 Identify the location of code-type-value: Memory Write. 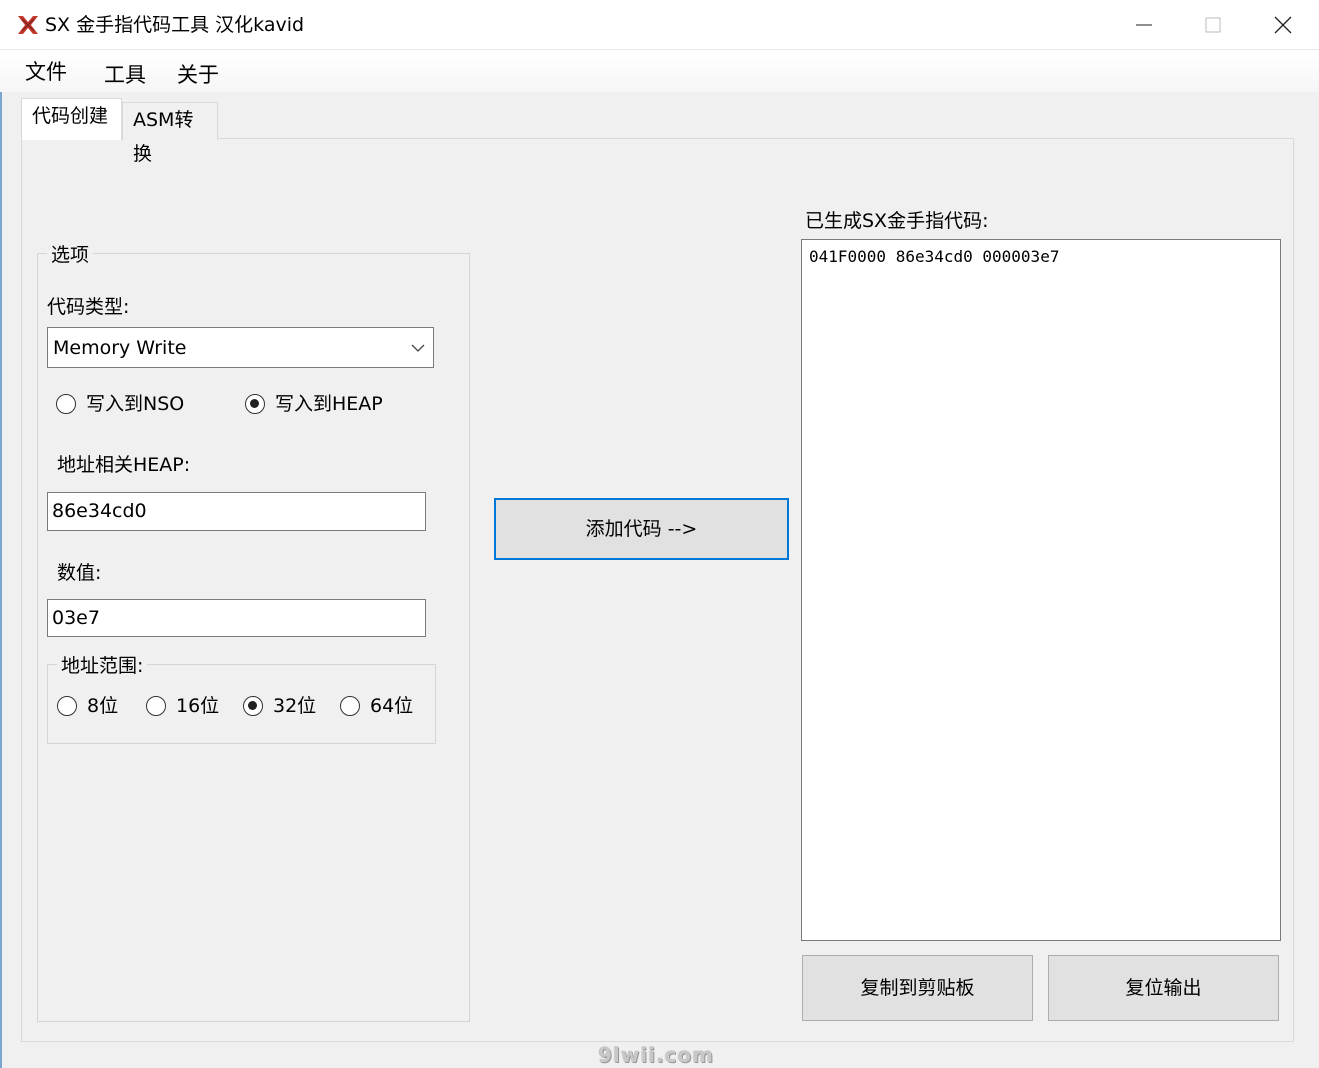
(120, 348).